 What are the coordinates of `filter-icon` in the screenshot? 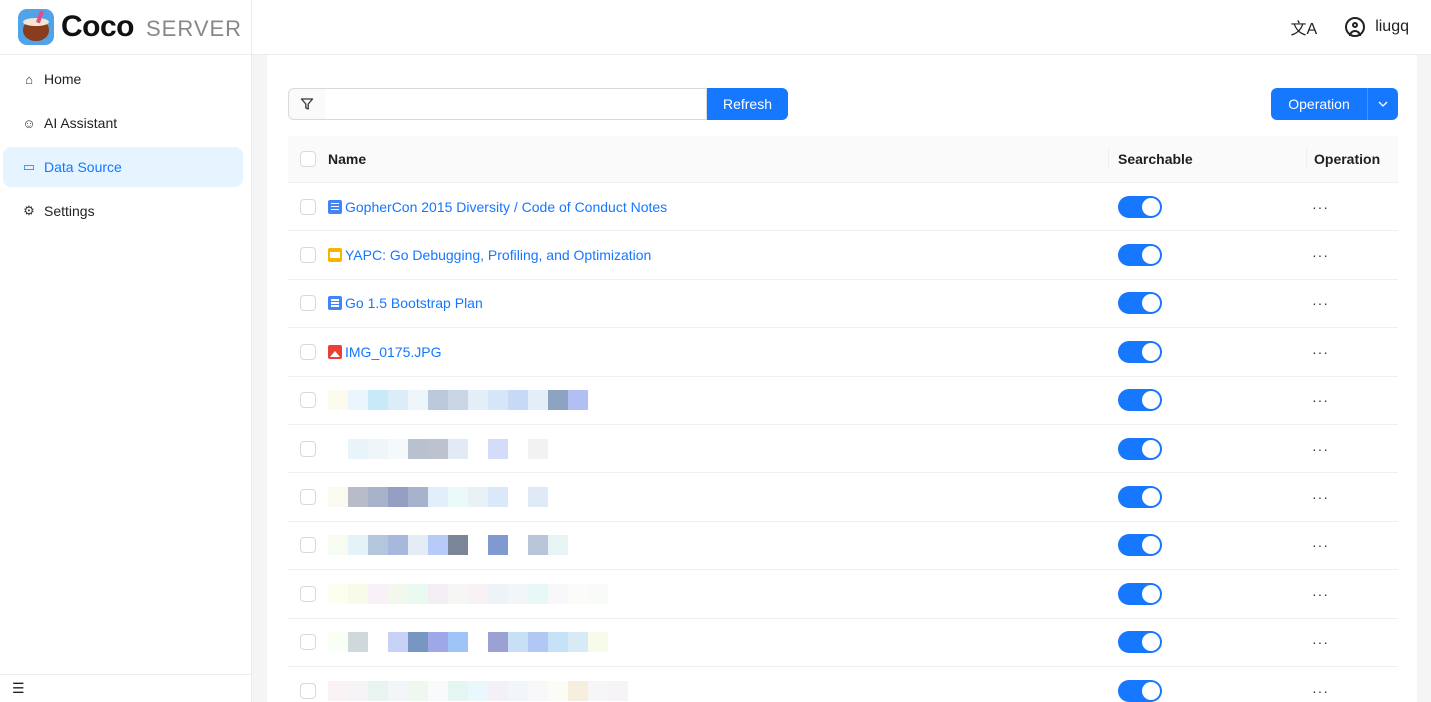 It's located at (307, 104).